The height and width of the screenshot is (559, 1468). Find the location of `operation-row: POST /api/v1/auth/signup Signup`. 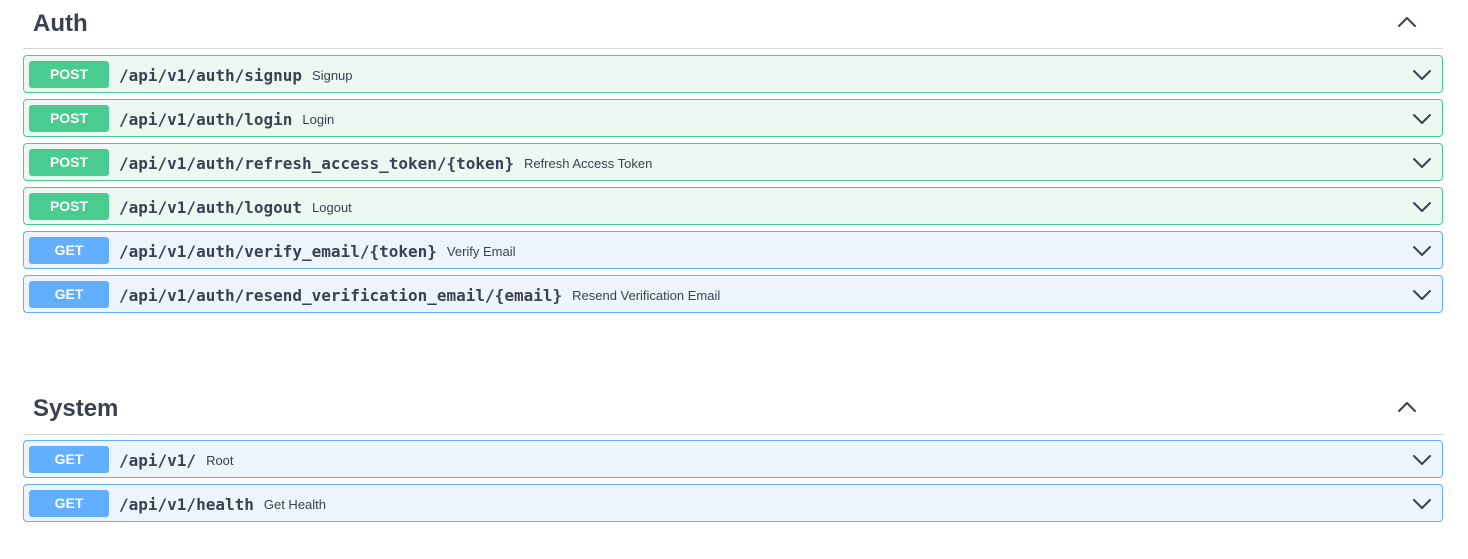

operation-row: POST /api/v1/auth/signup Signup is located at coordinates (733, 74).